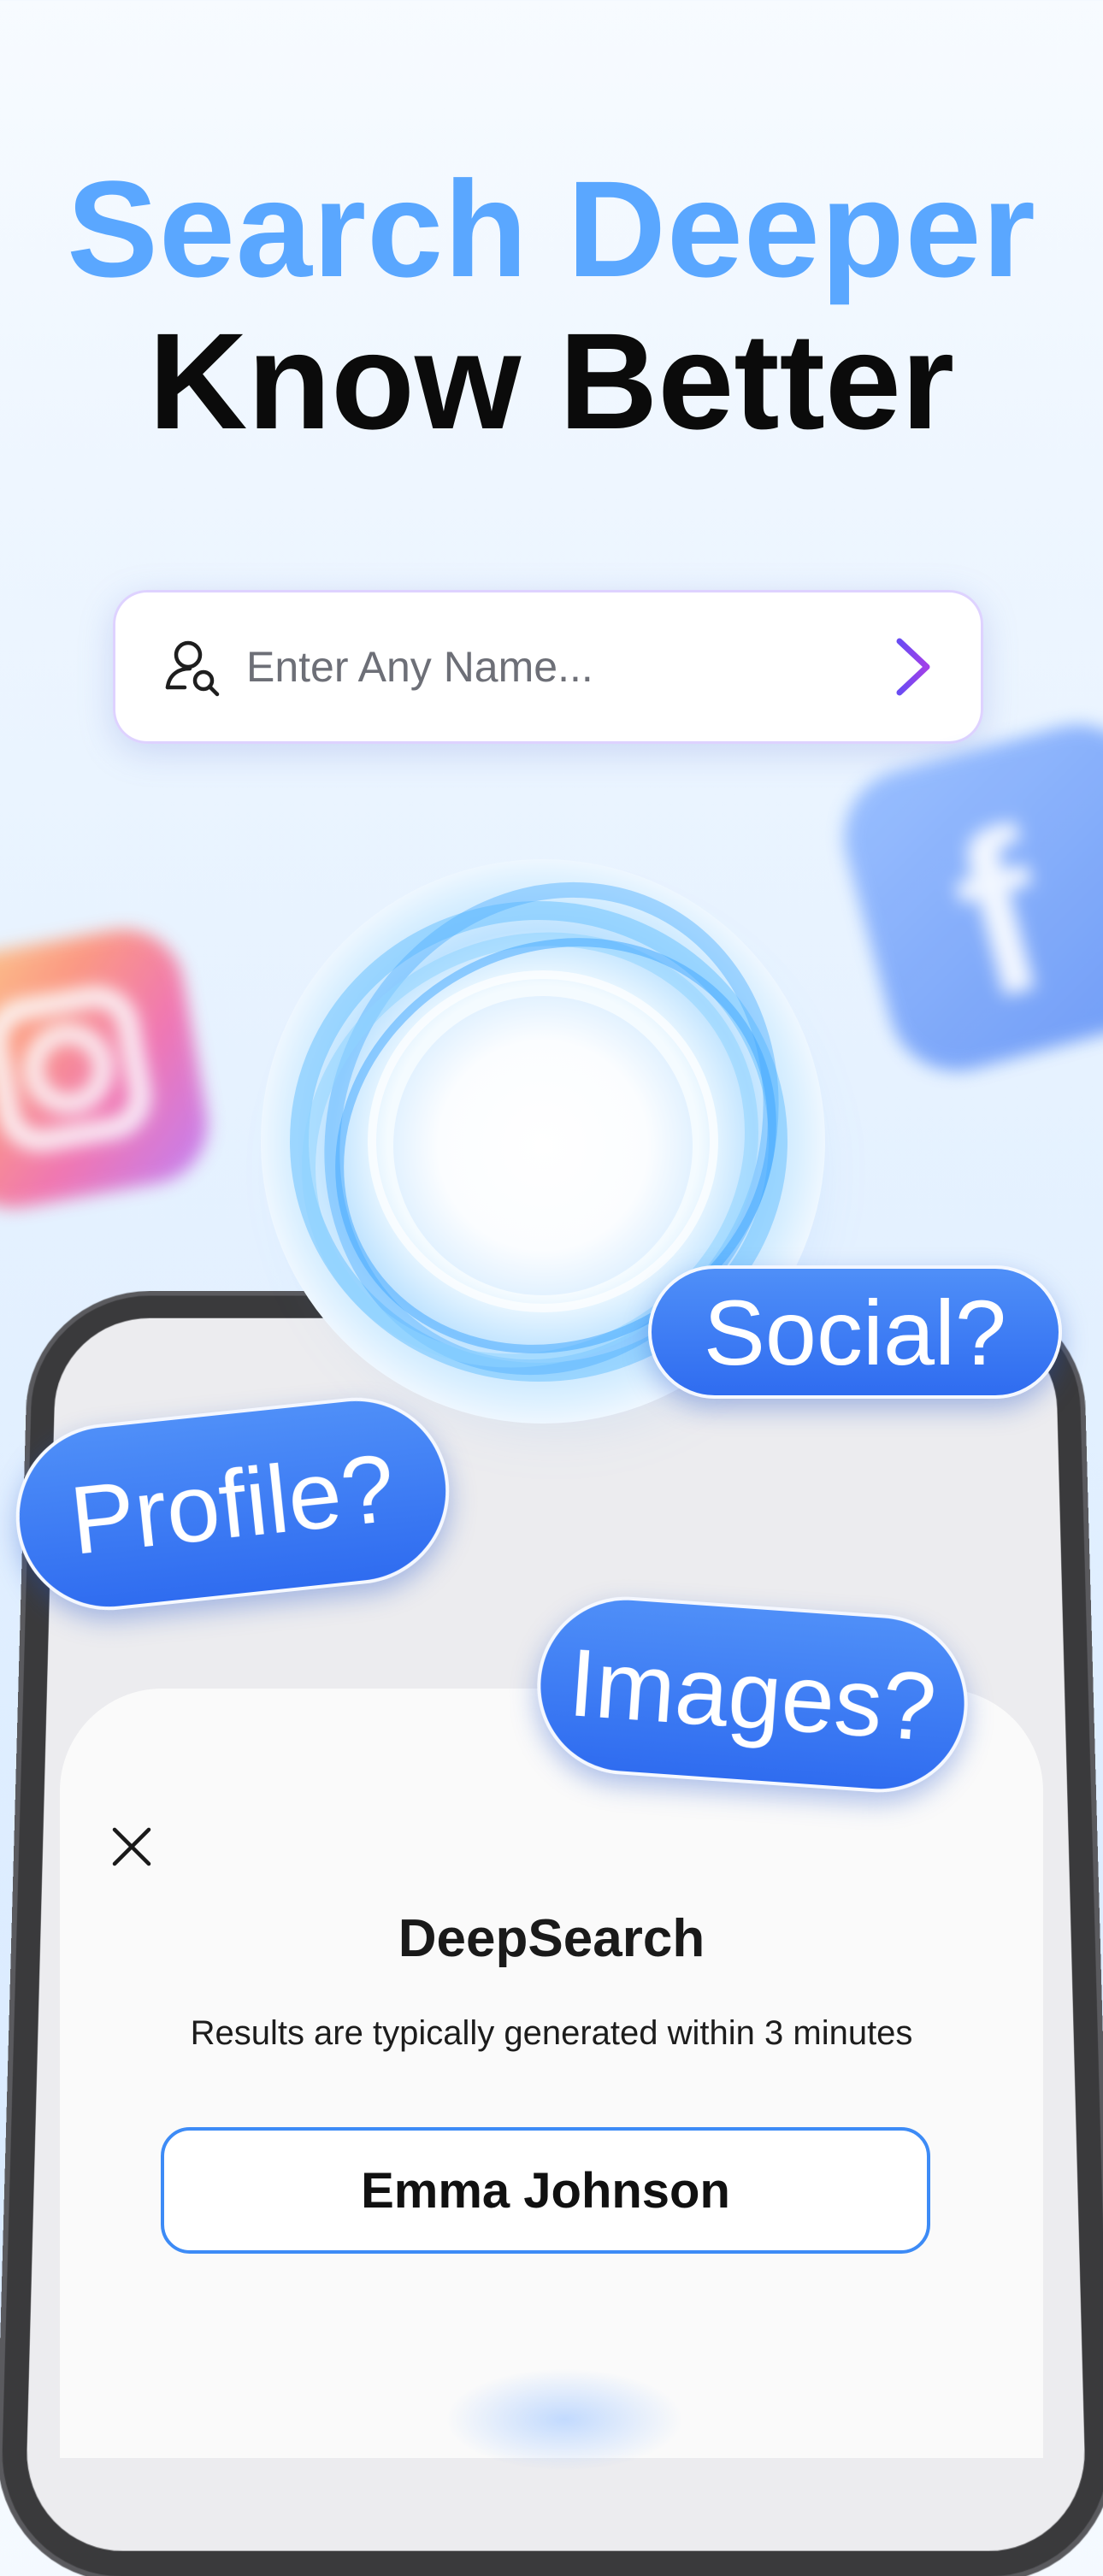 This screenshot has height=2576, width=1103. I want to click on arrow-right-icon, so click(887, 667).